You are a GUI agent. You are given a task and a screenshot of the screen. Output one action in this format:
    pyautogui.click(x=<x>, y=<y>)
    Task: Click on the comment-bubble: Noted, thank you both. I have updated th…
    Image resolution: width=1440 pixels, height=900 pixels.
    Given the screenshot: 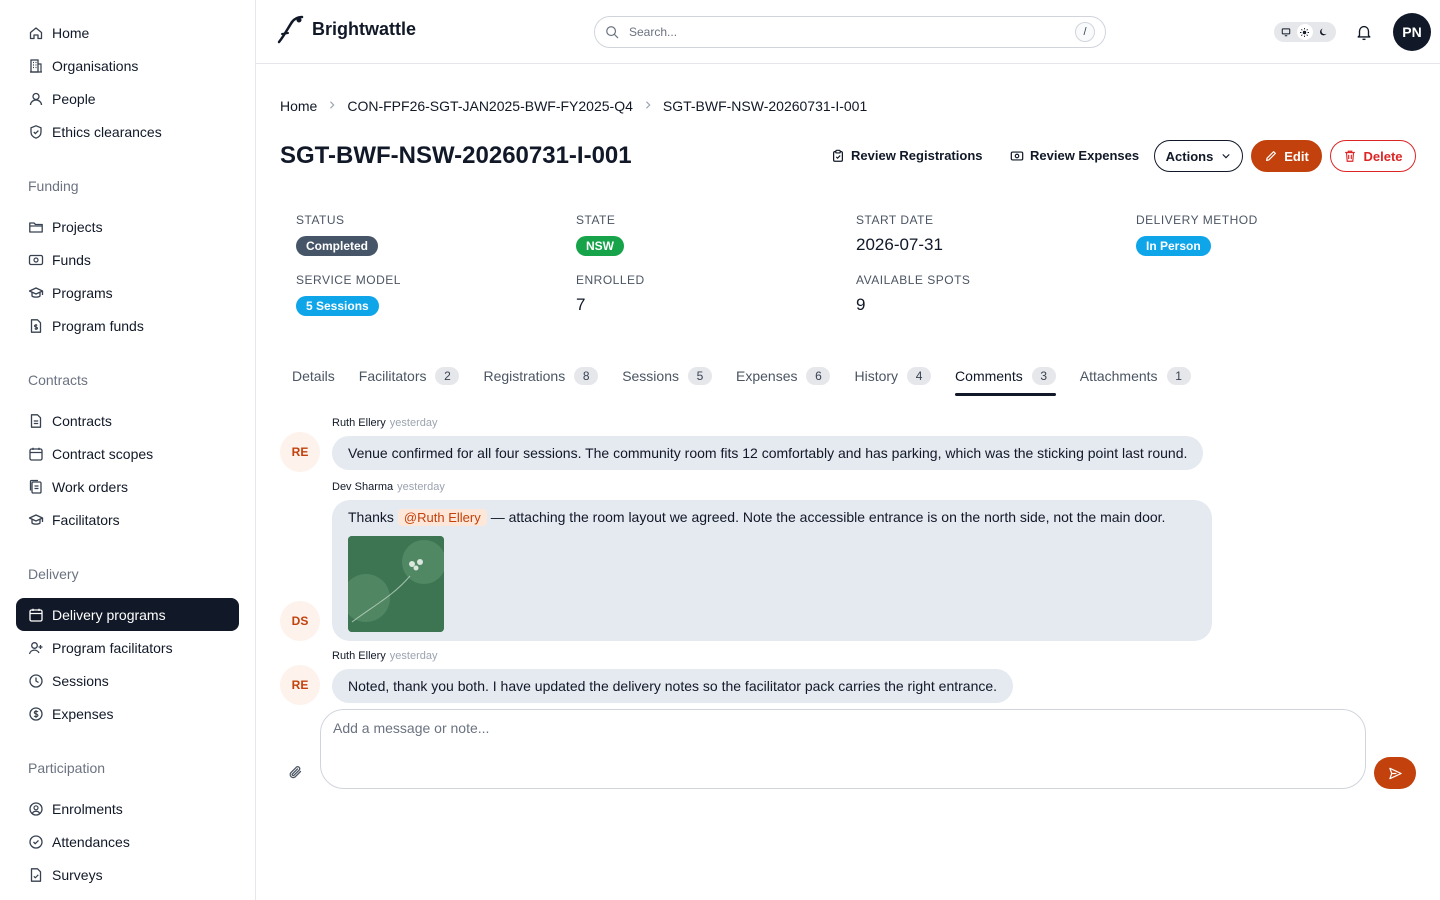 What is the action you would take?
    pyautogui.click(x=673, y=686)
    